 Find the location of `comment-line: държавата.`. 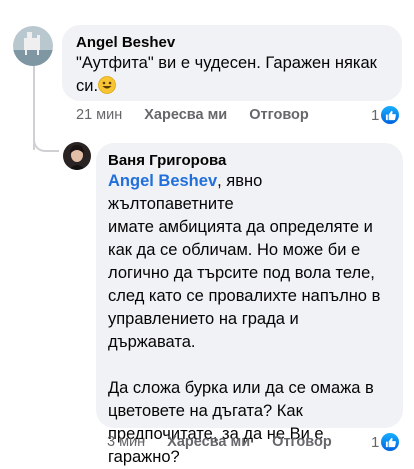

comment-line: държавата. is located at coordinates (152, 342).